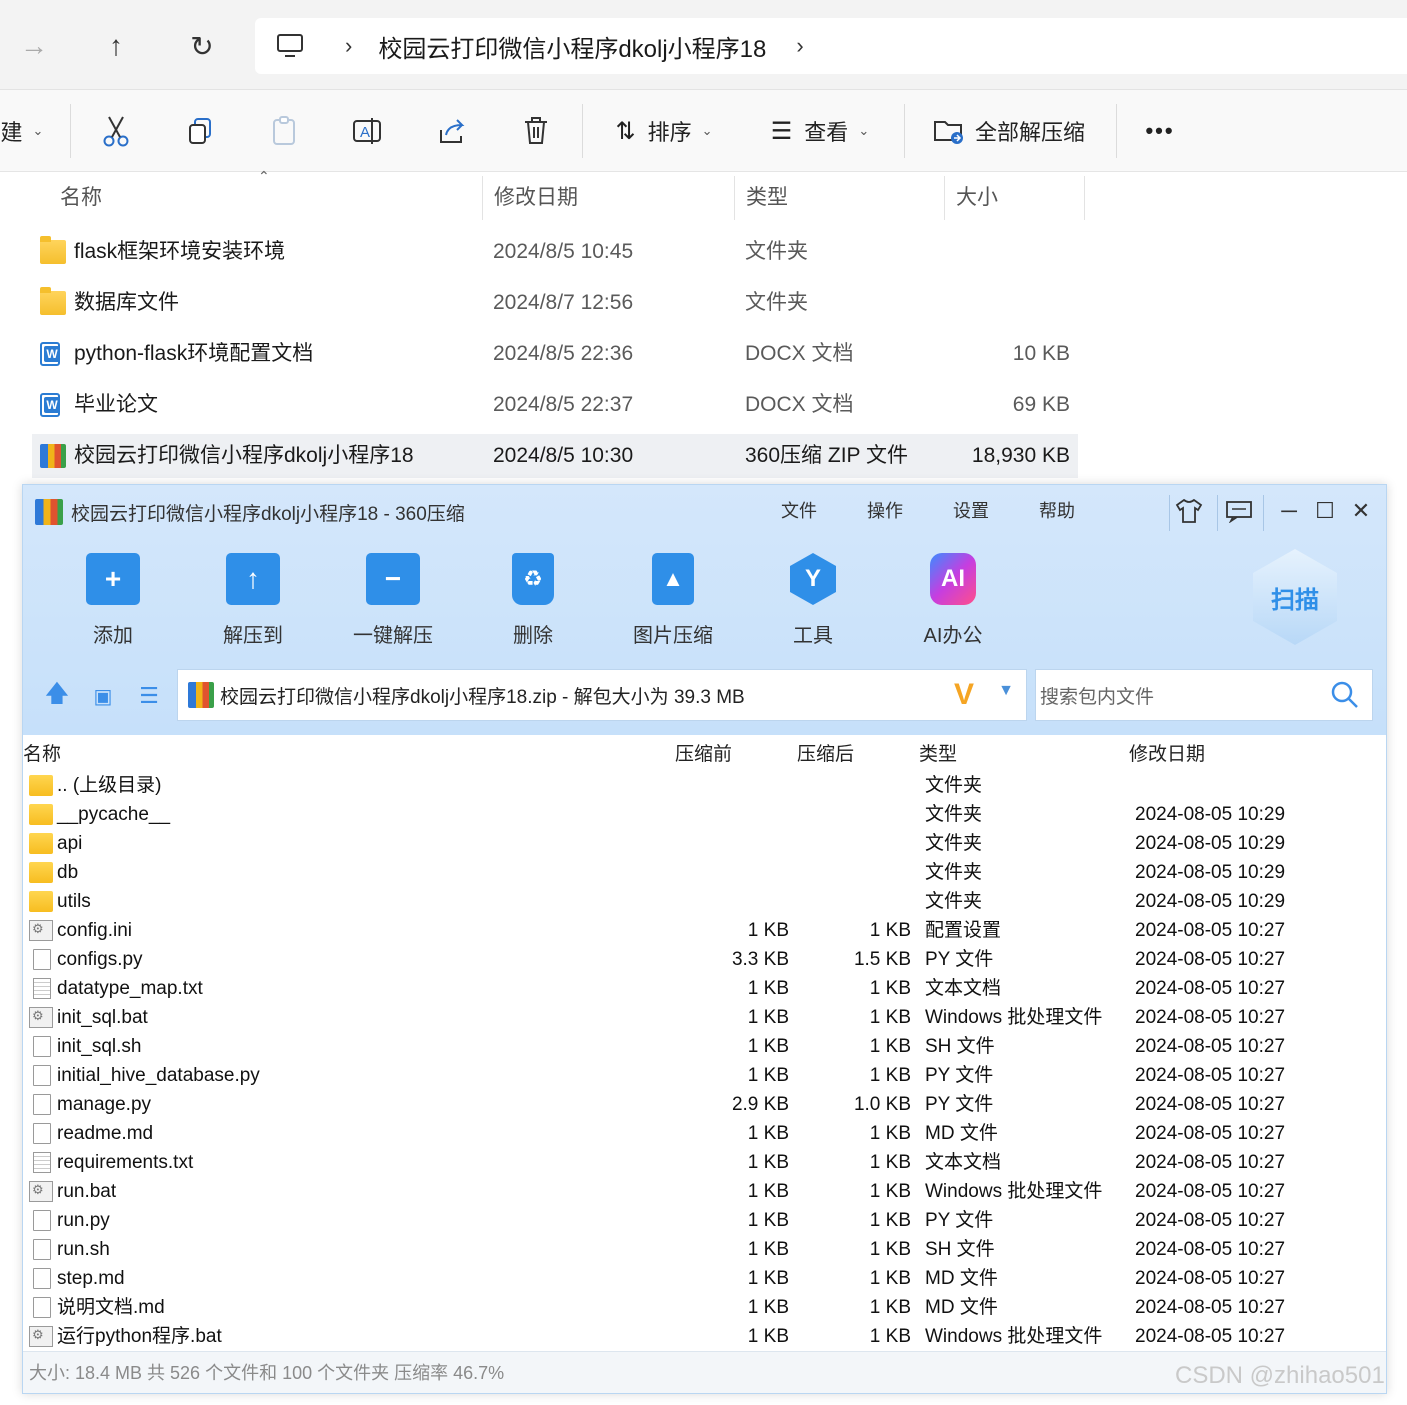 The image size is (1407, 1405). I want to click on paste-button, so click(284, 131).